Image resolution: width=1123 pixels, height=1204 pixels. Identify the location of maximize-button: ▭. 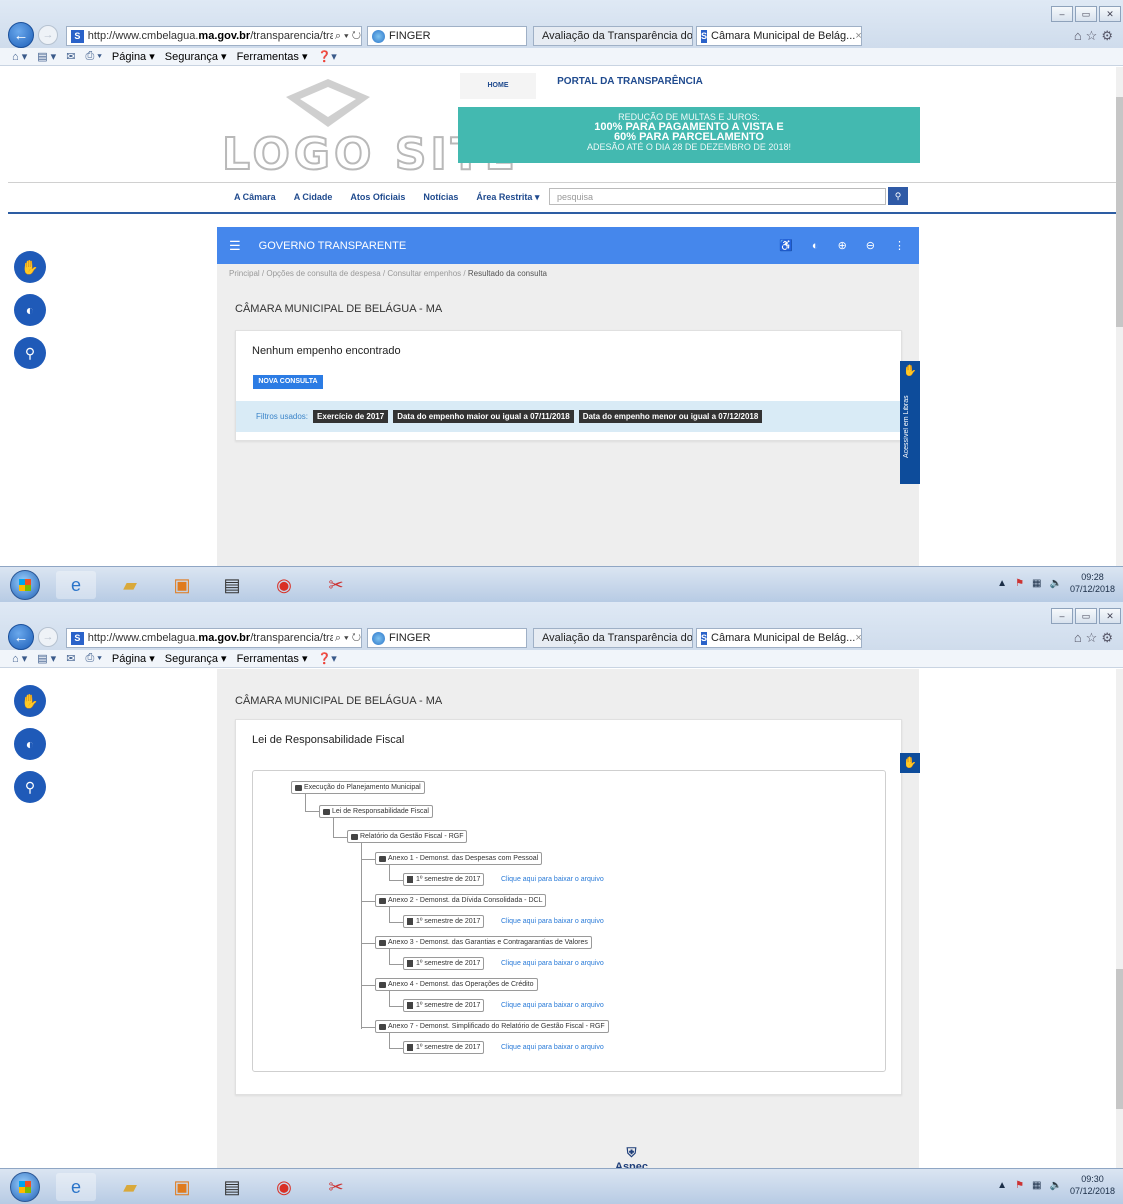
(1086, 616).